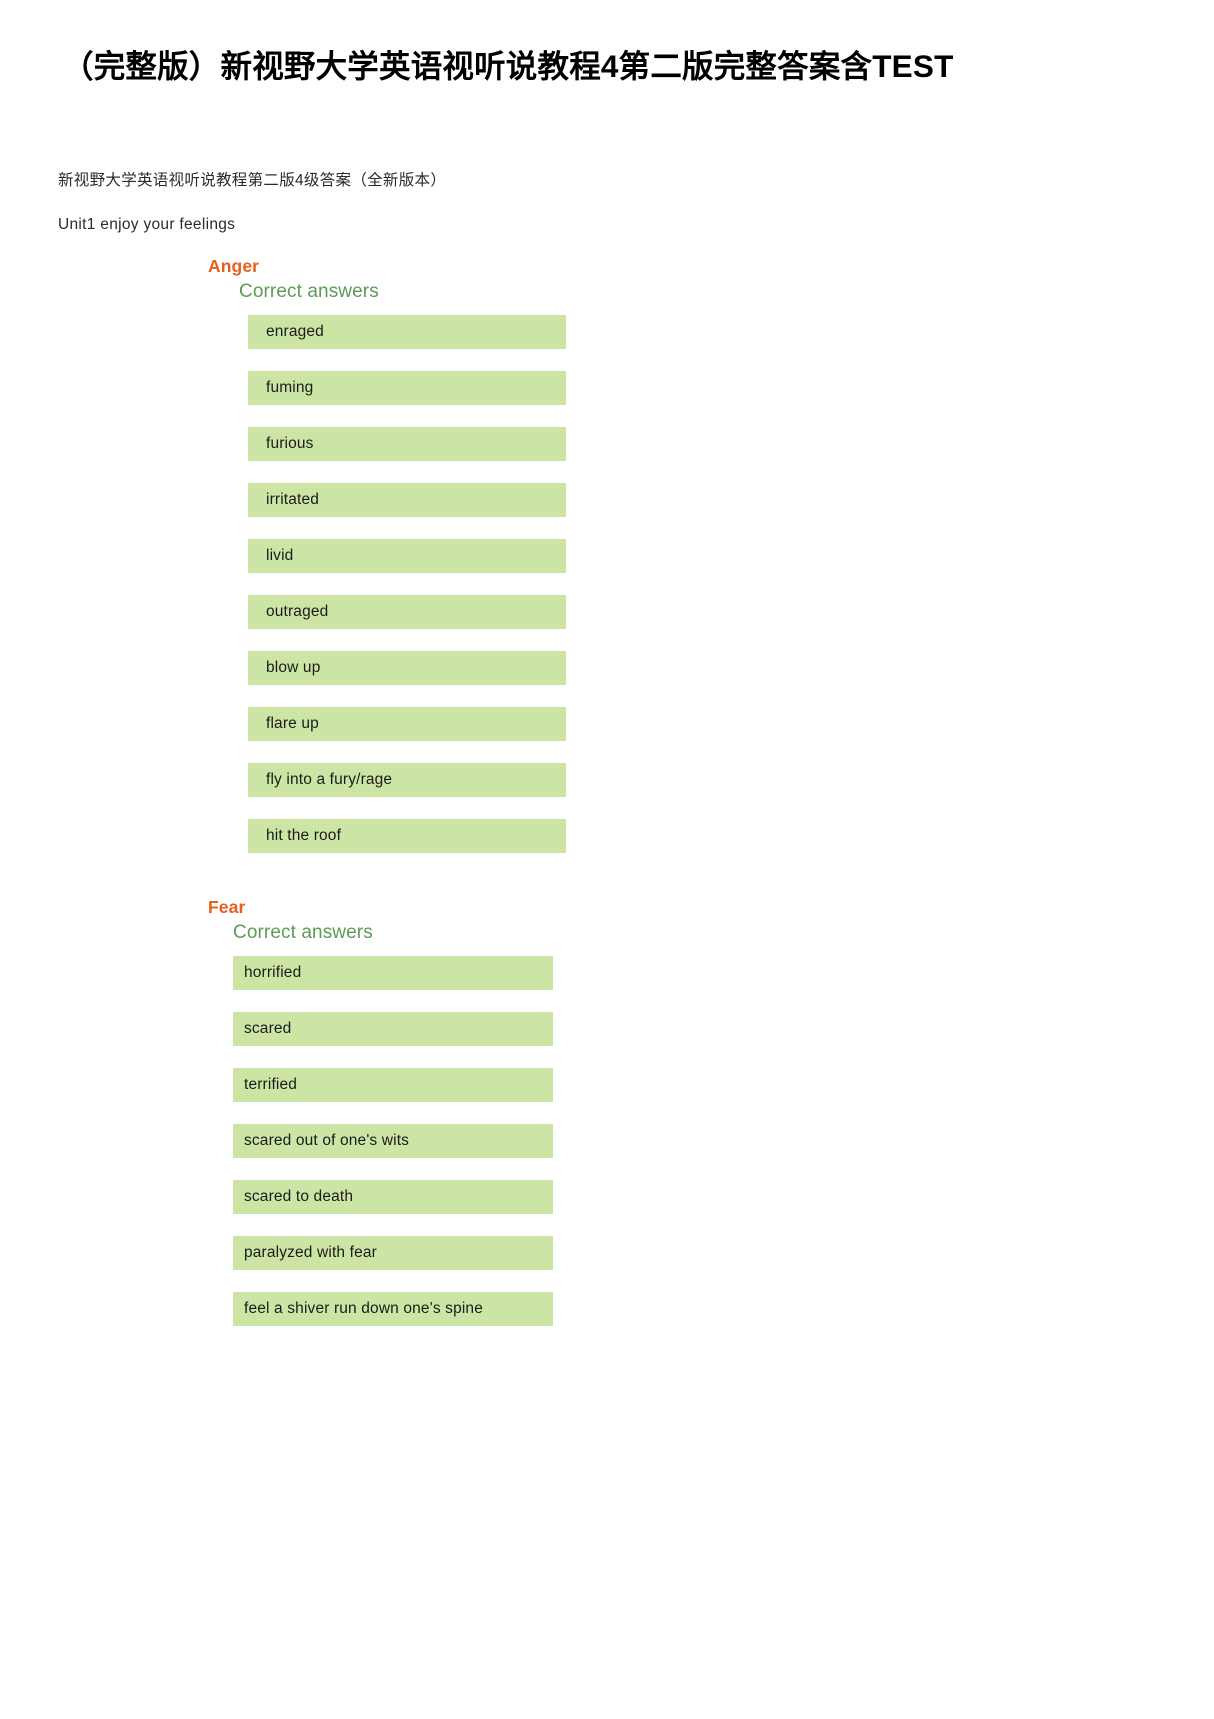 The image size is (1214, 1719). I want to click on answer-text: terrified, so click(271, 1085).